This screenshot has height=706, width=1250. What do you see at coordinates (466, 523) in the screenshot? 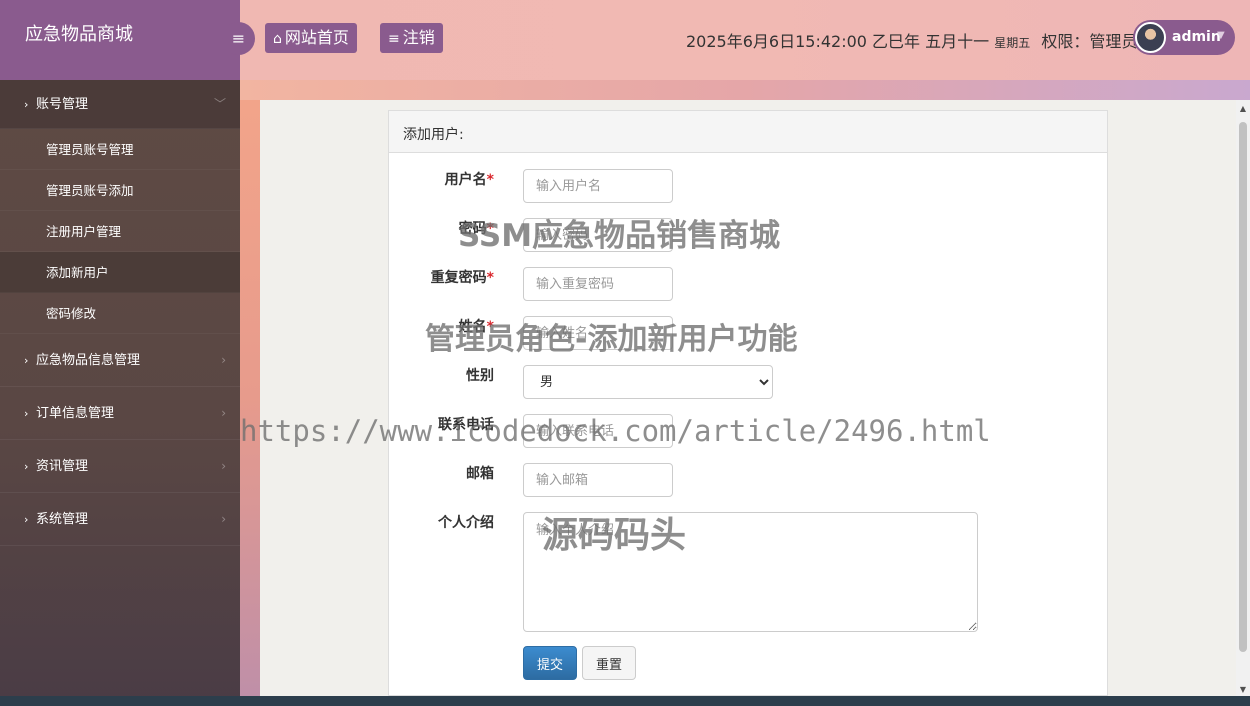
I see `intro-label: 个人介绍` at bounding box center [466, 523].